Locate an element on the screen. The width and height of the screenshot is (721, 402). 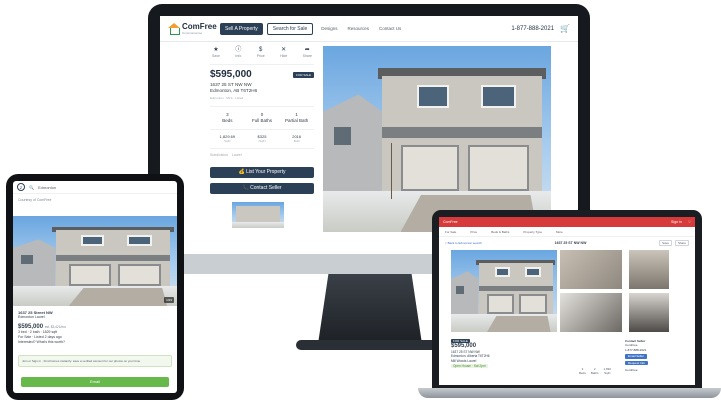
laptop-baths-stat: 2 Baths is located at coordinates (595, 371).